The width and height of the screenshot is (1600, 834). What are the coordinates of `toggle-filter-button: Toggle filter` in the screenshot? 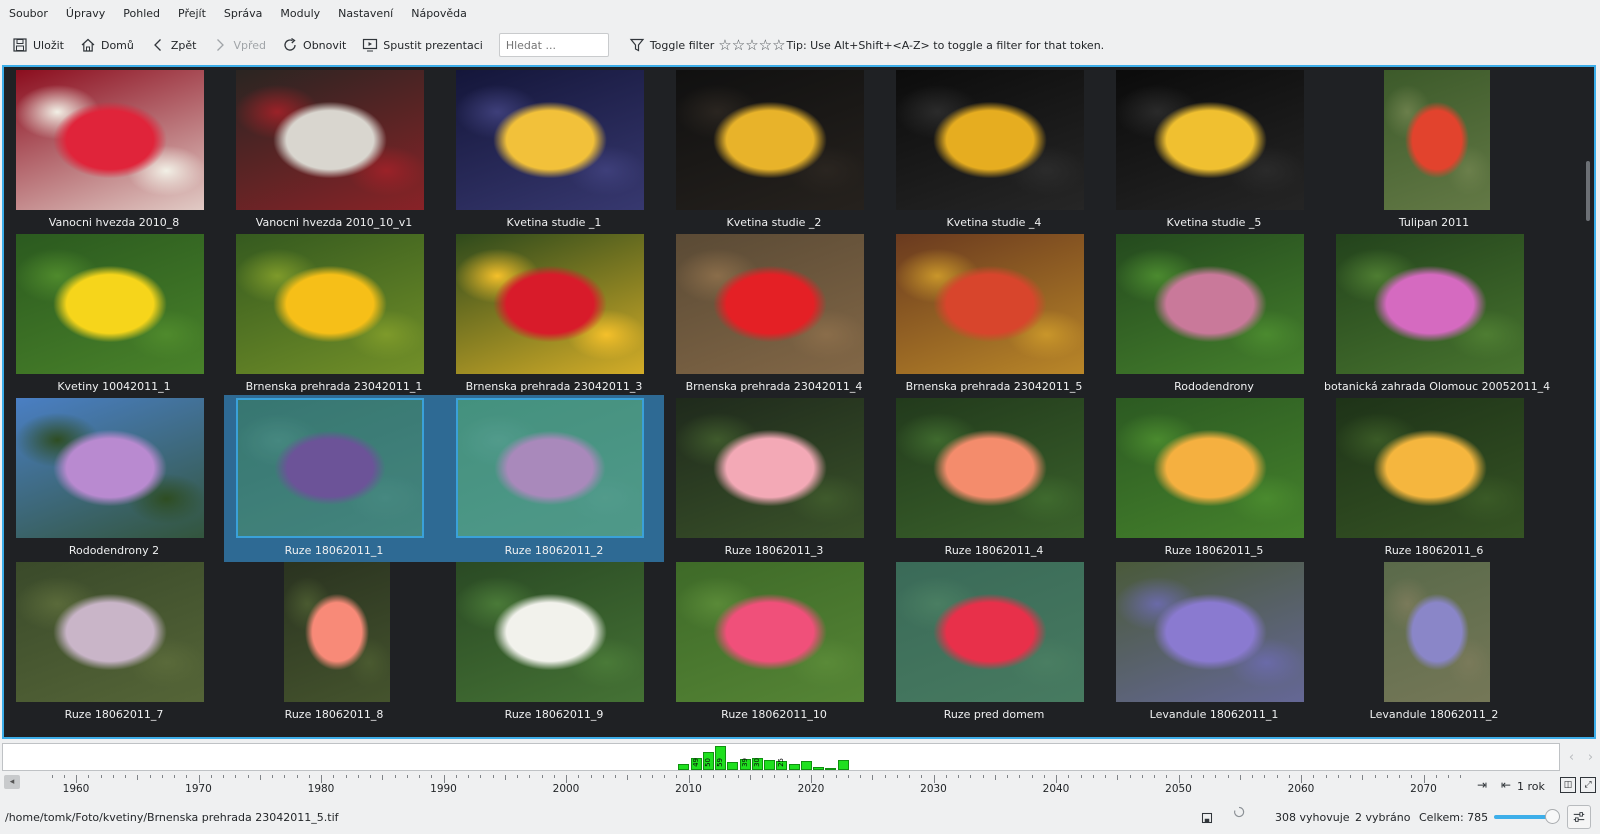 It's located at (671, 45).